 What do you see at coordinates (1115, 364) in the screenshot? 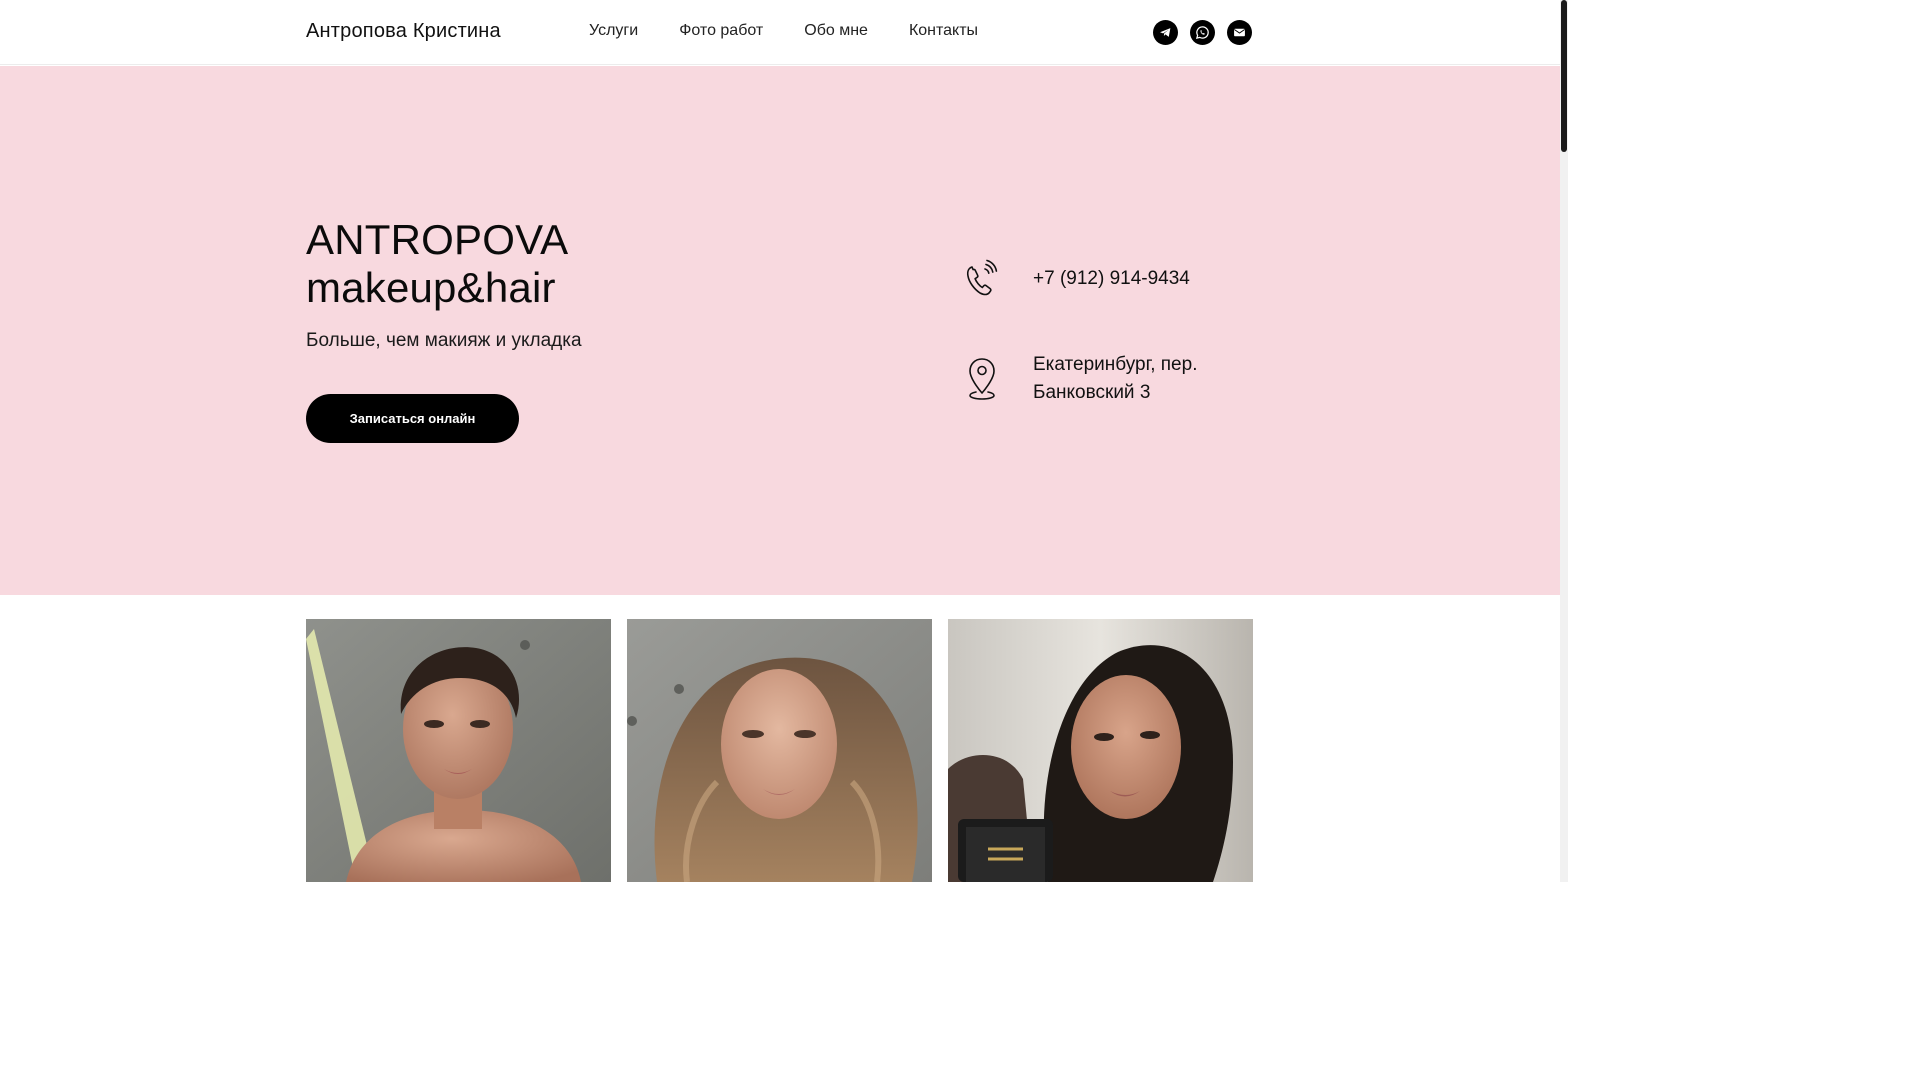
I see `address-line-1: Екатеринбург, пер.` at bounding box center [1115, 364].